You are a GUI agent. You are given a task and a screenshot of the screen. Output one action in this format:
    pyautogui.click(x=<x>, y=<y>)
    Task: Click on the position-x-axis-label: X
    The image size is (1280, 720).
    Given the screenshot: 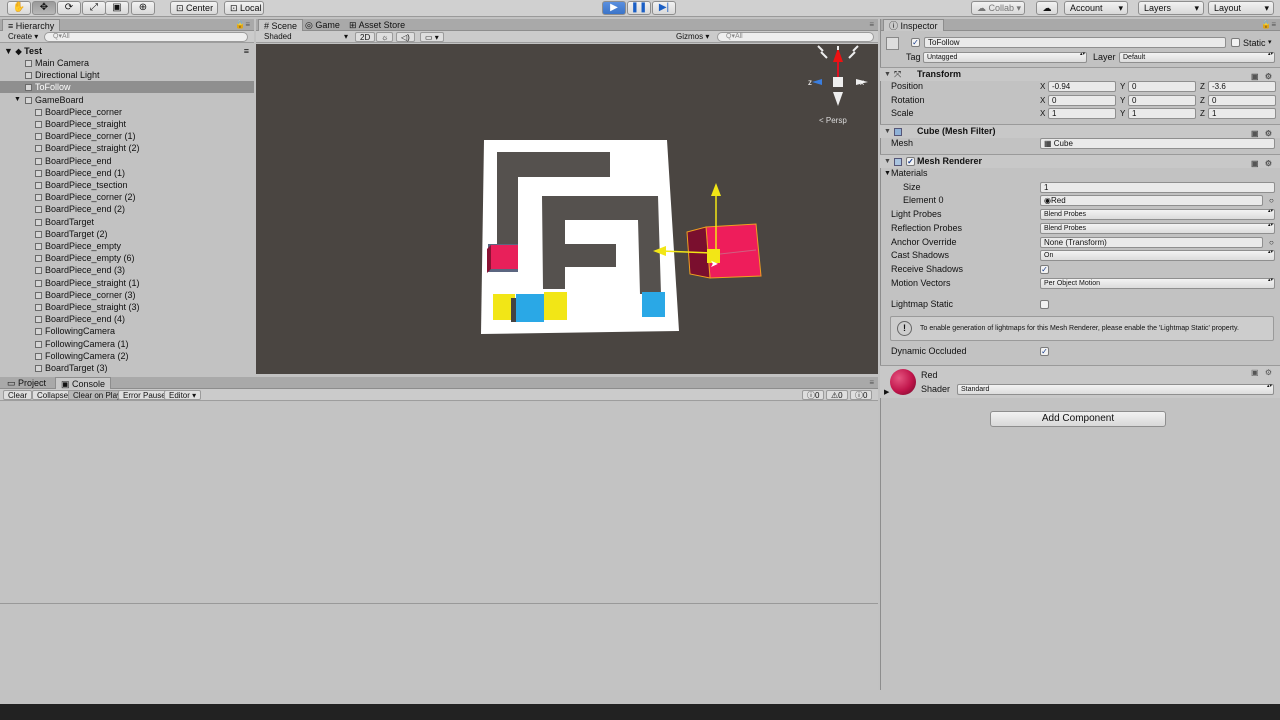 What is the action you would take?
    pyautogui.click(x=1042, y=86)
    